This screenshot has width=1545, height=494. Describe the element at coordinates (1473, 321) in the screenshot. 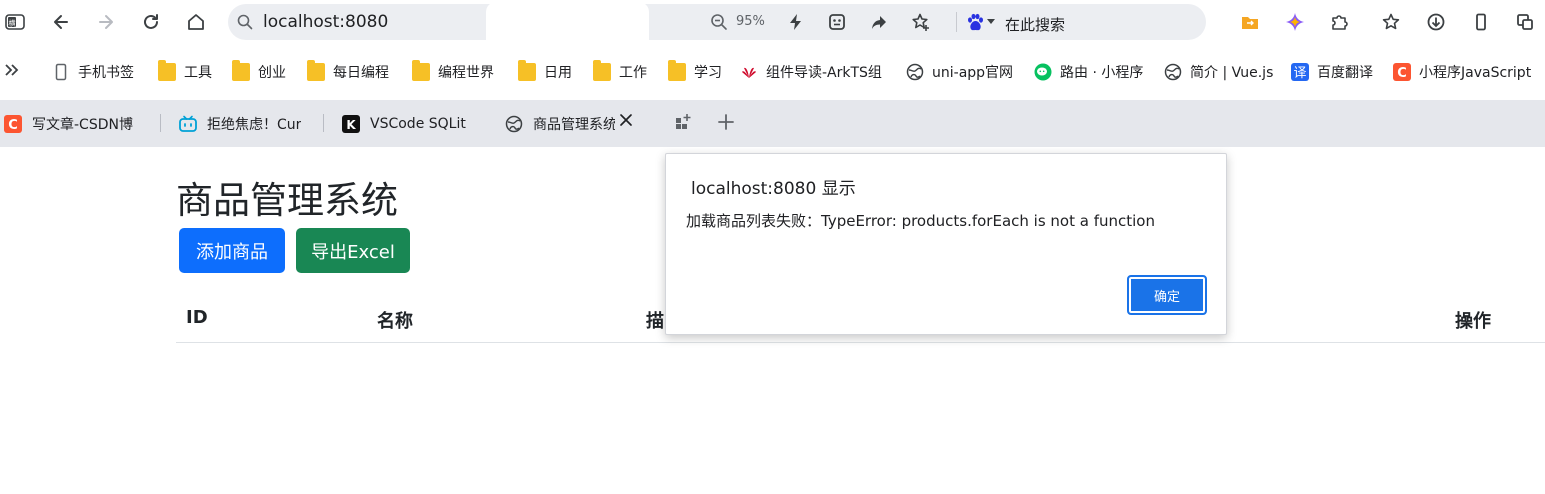

I see `column-header-actions: 操作` at that location.